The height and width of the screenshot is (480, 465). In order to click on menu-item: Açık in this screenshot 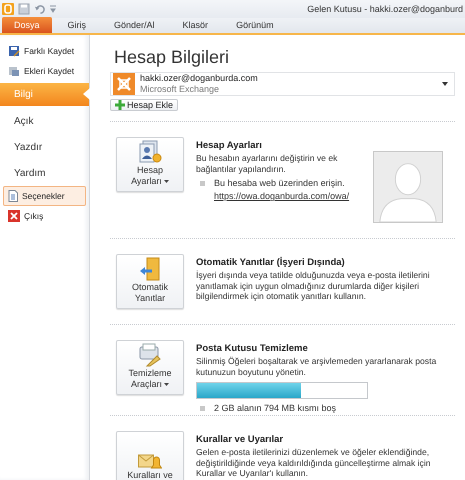, I will do `click(44, 121)`.